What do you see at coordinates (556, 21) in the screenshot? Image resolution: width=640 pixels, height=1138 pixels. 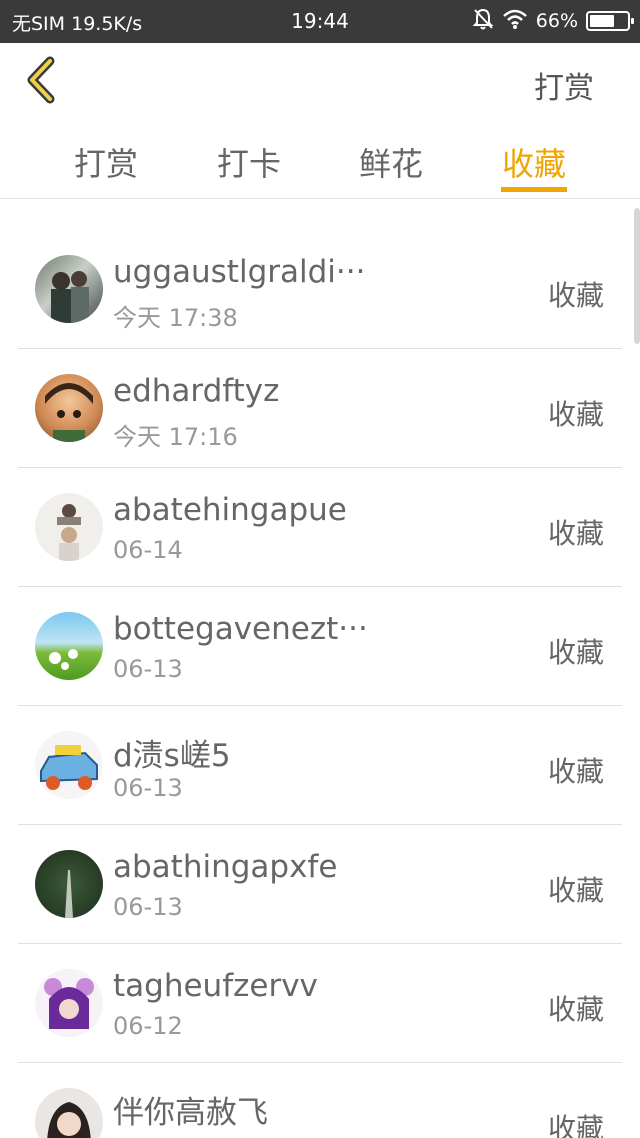 I see `battery-percent: 66%` at bounding box center [556, 21].